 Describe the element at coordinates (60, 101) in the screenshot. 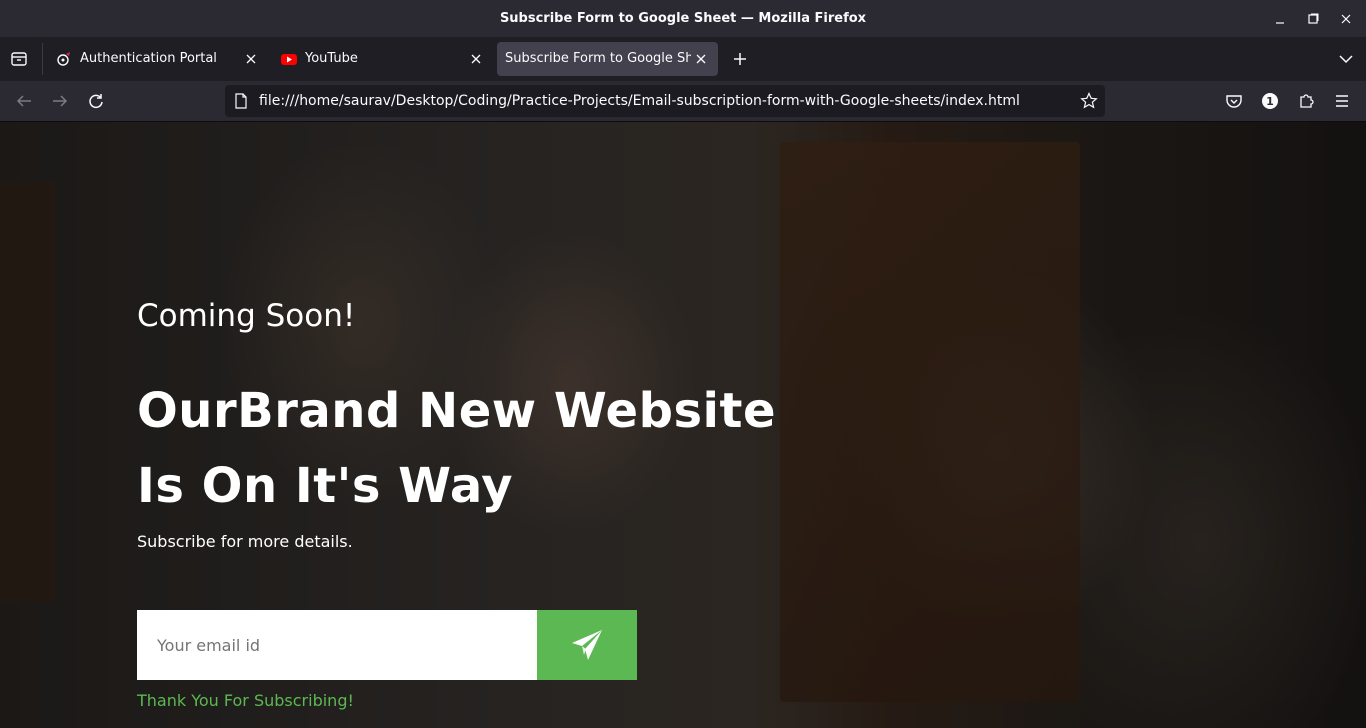

I see `forward-arrow-icon` at that location.